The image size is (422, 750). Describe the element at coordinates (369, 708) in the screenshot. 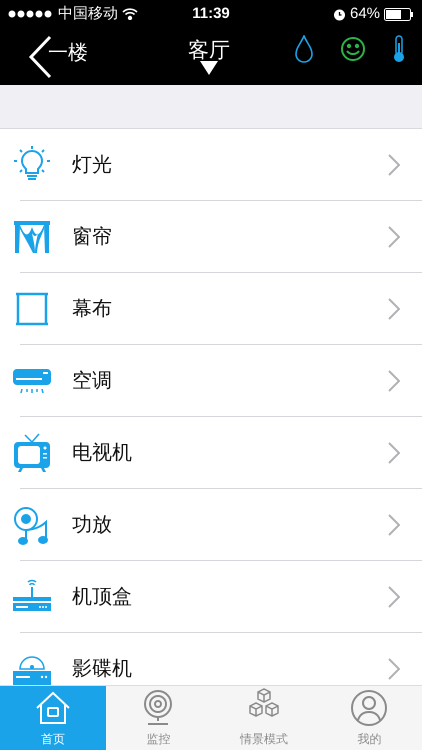

I see `user-icon` at that location.